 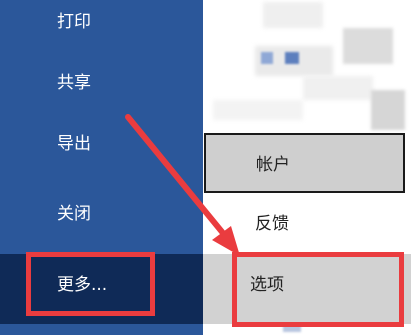 What do you see at coordinates (304, 163) in the screenshot?
I see `account-menu-item: 帐户` at bounding box center [304, 163].